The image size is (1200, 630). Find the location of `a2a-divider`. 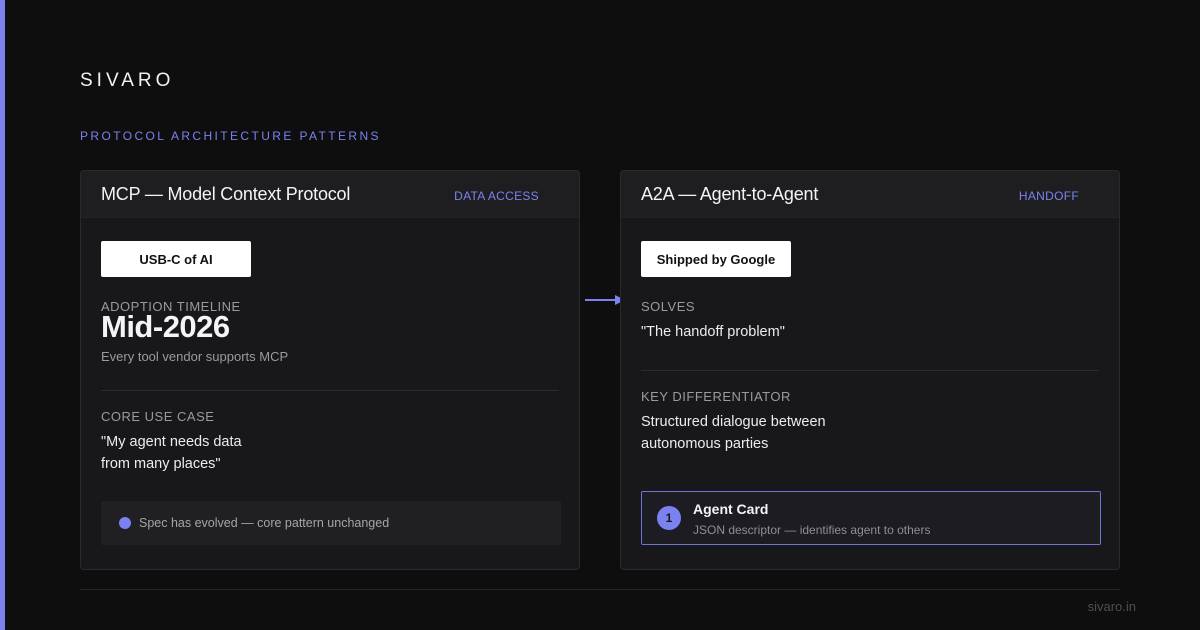

a2a-divider is located at coordinates (870, 370).